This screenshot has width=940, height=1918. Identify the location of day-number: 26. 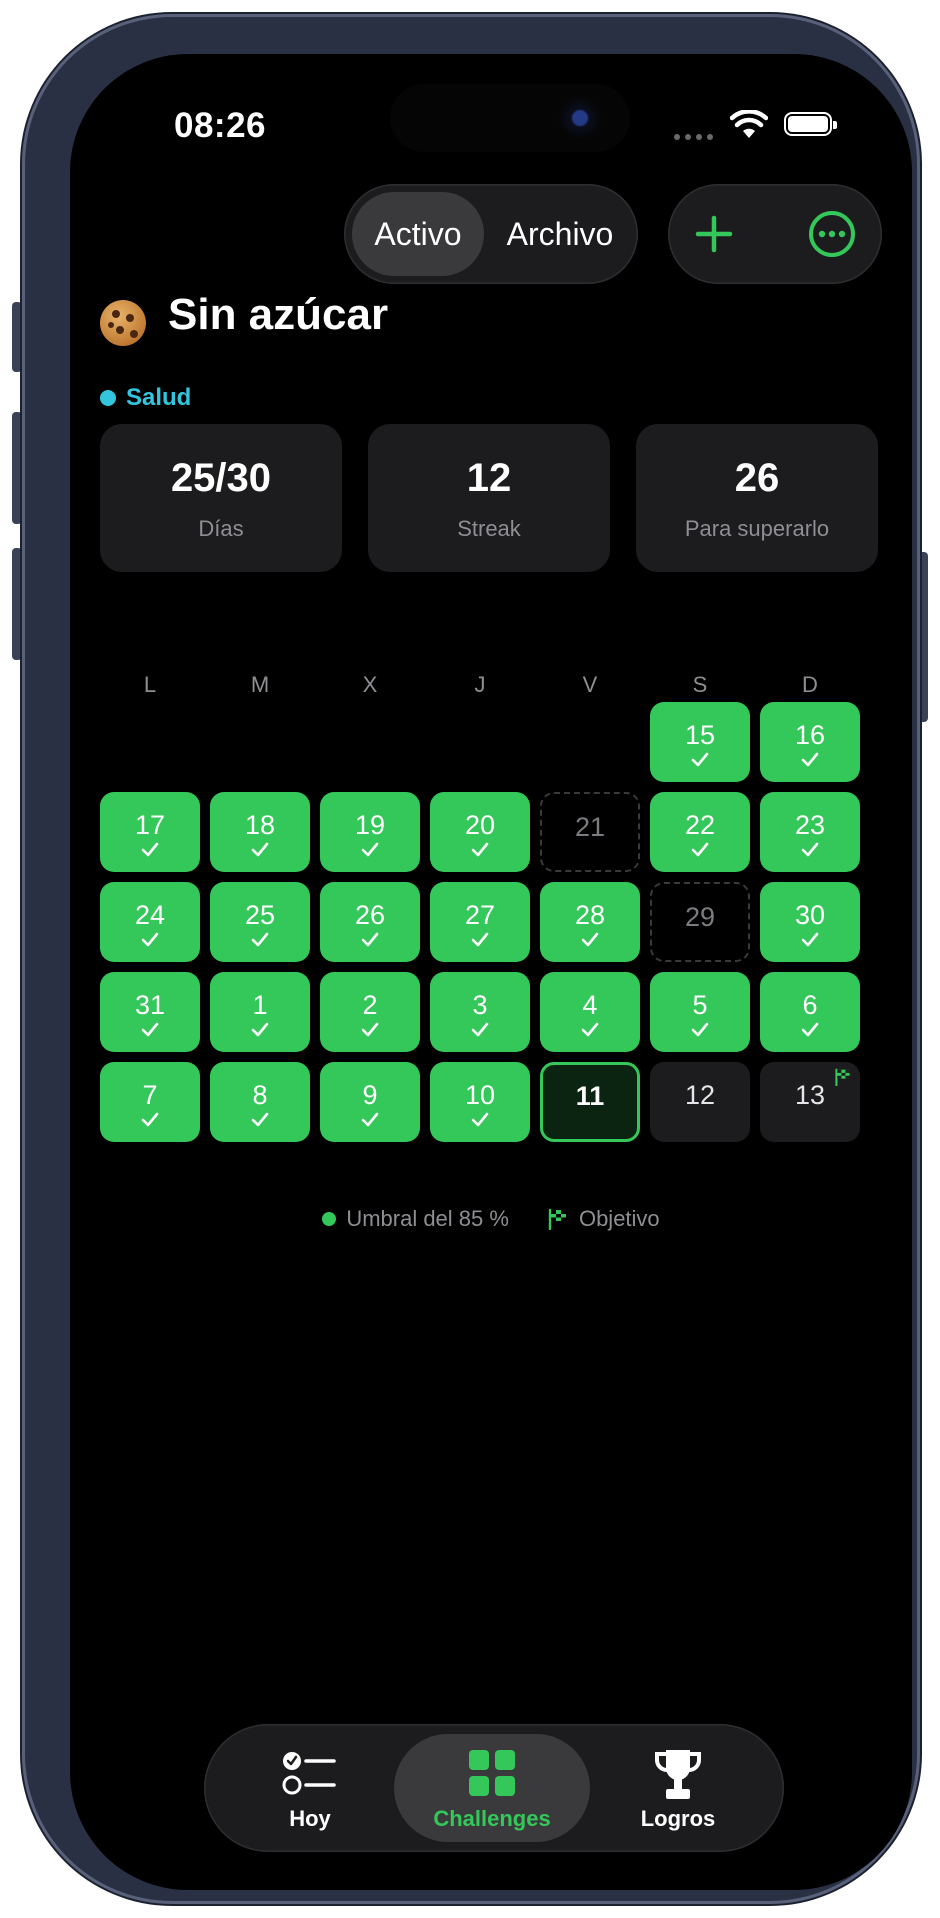
(370, 915).